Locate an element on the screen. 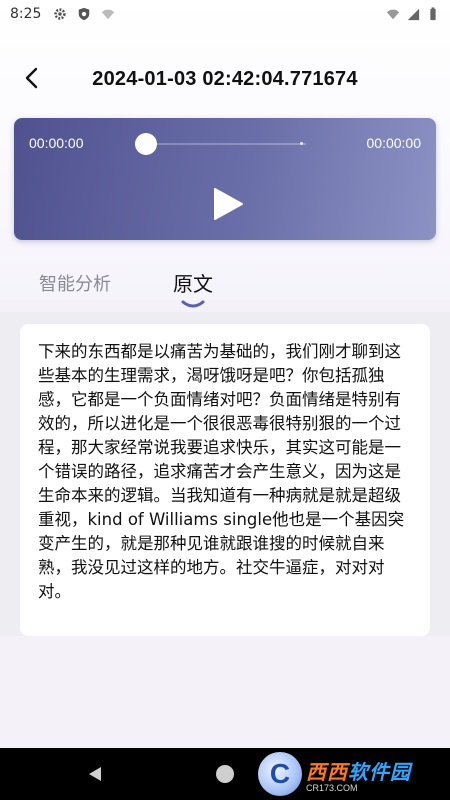 The image size is (450, 800). status-time: 8:25 is located at coordinates (26, 14).